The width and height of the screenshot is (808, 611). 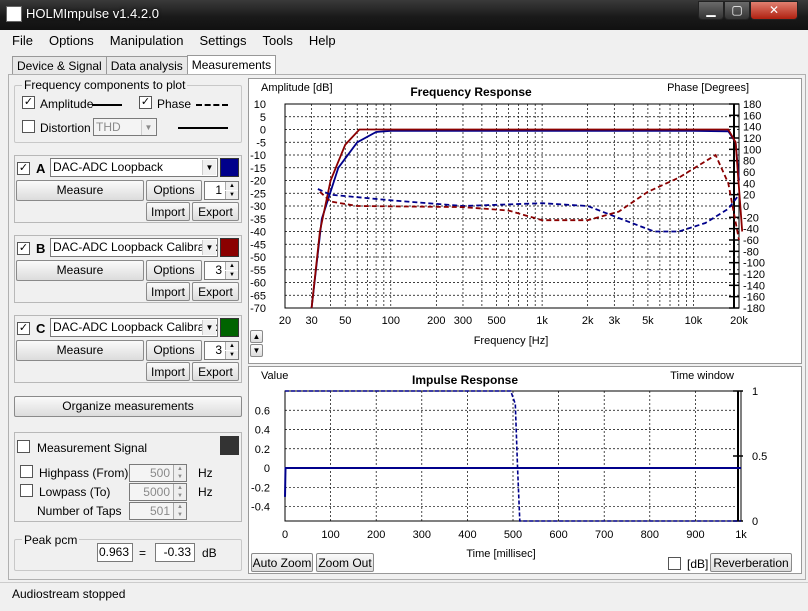 I want to click on ir-title: Impulse Response, so click(x=465, y=380).